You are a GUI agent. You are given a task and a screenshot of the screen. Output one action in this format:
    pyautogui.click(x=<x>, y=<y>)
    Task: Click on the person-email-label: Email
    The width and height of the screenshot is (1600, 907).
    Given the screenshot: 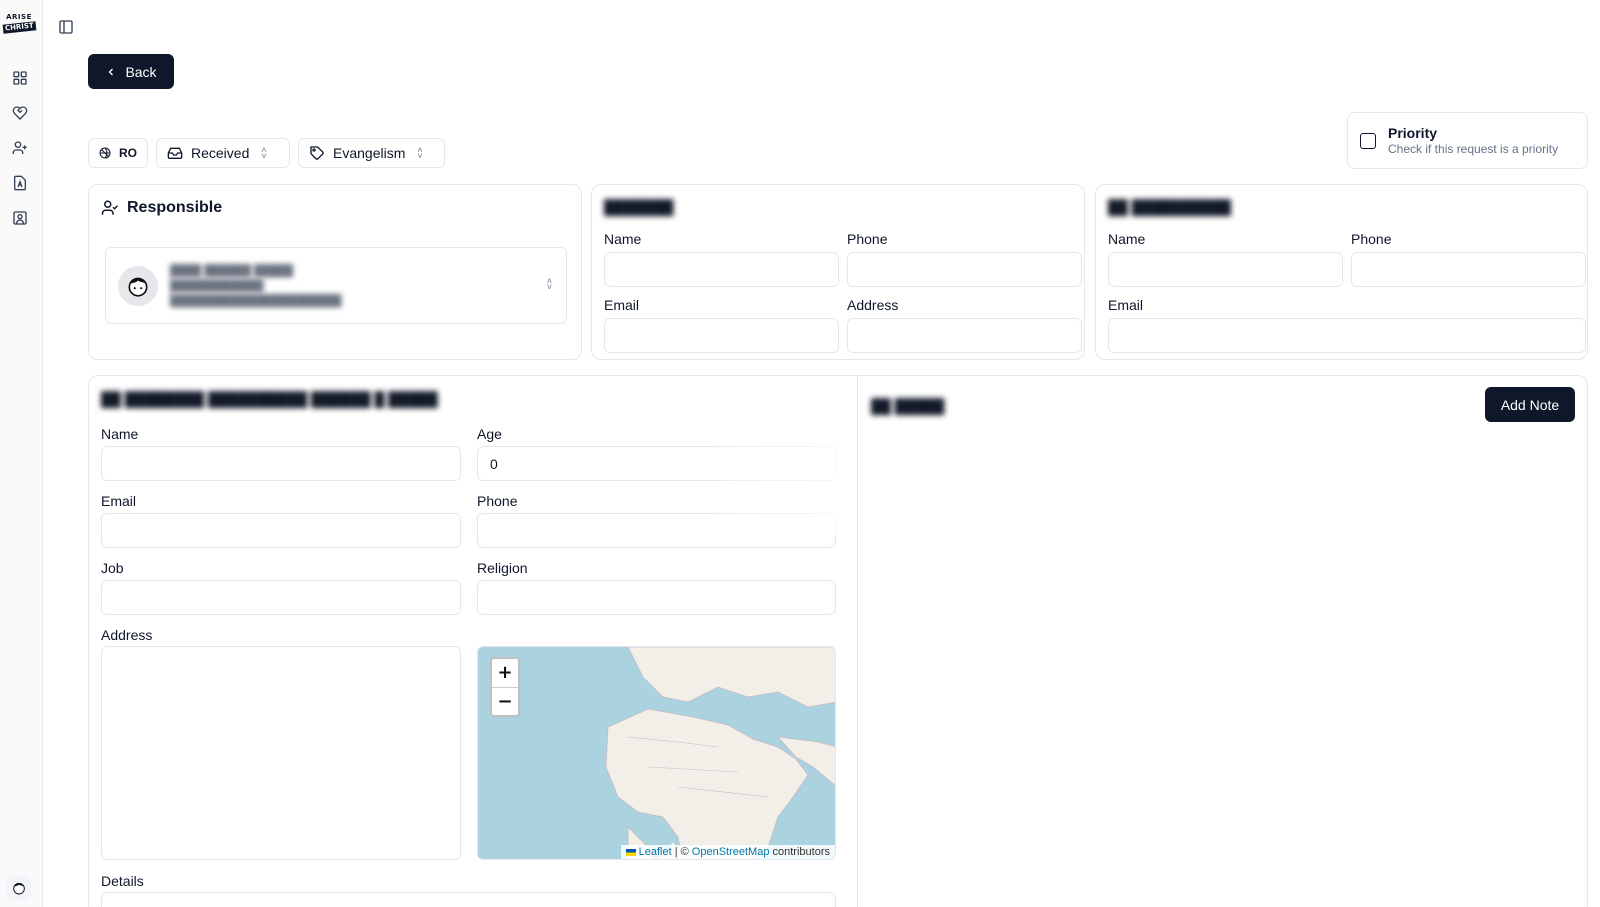 What is the action you would take?
    pyautogui.click(x=119, y=501)
    